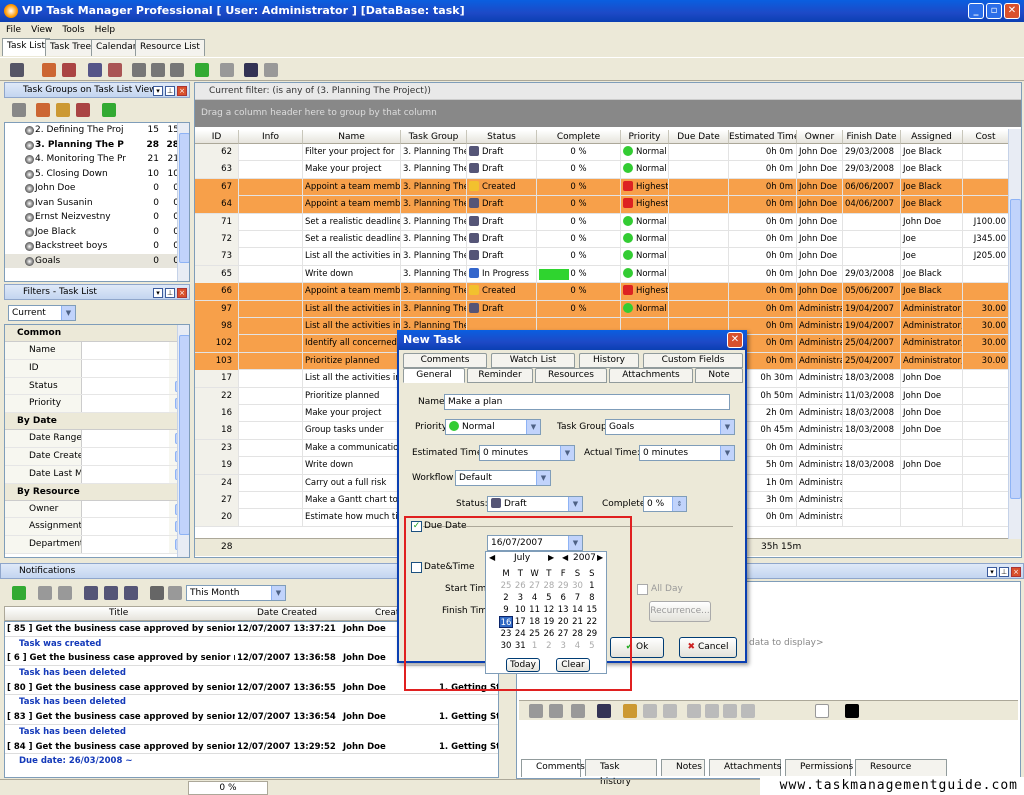 The width and height of the screenshot is (1024, 795). Describe the element at coordinates (183, 441) in the screenshot. I see `filters-scrollbar` at that location.